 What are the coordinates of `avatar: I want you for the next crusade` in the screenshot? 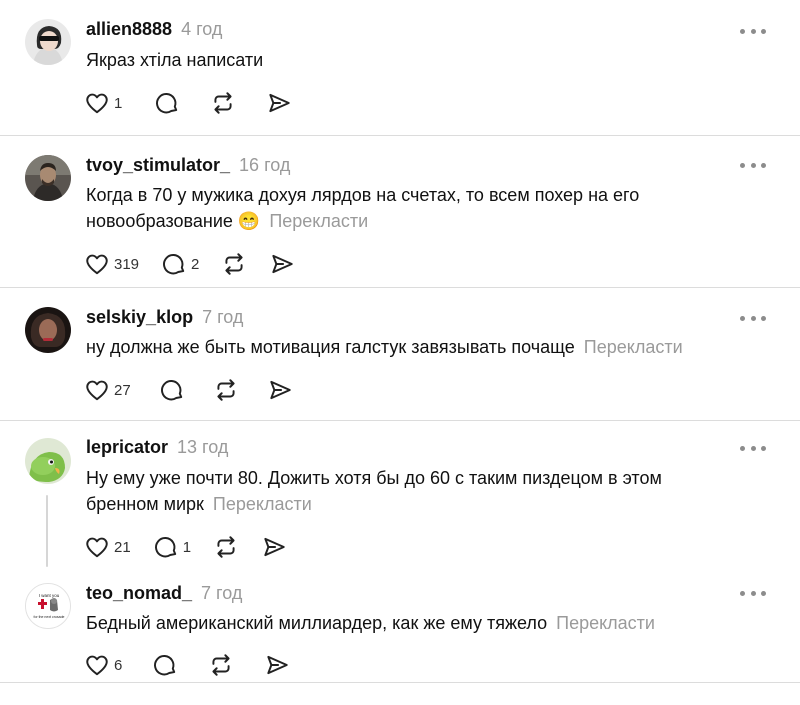 It's located at (48, 606).